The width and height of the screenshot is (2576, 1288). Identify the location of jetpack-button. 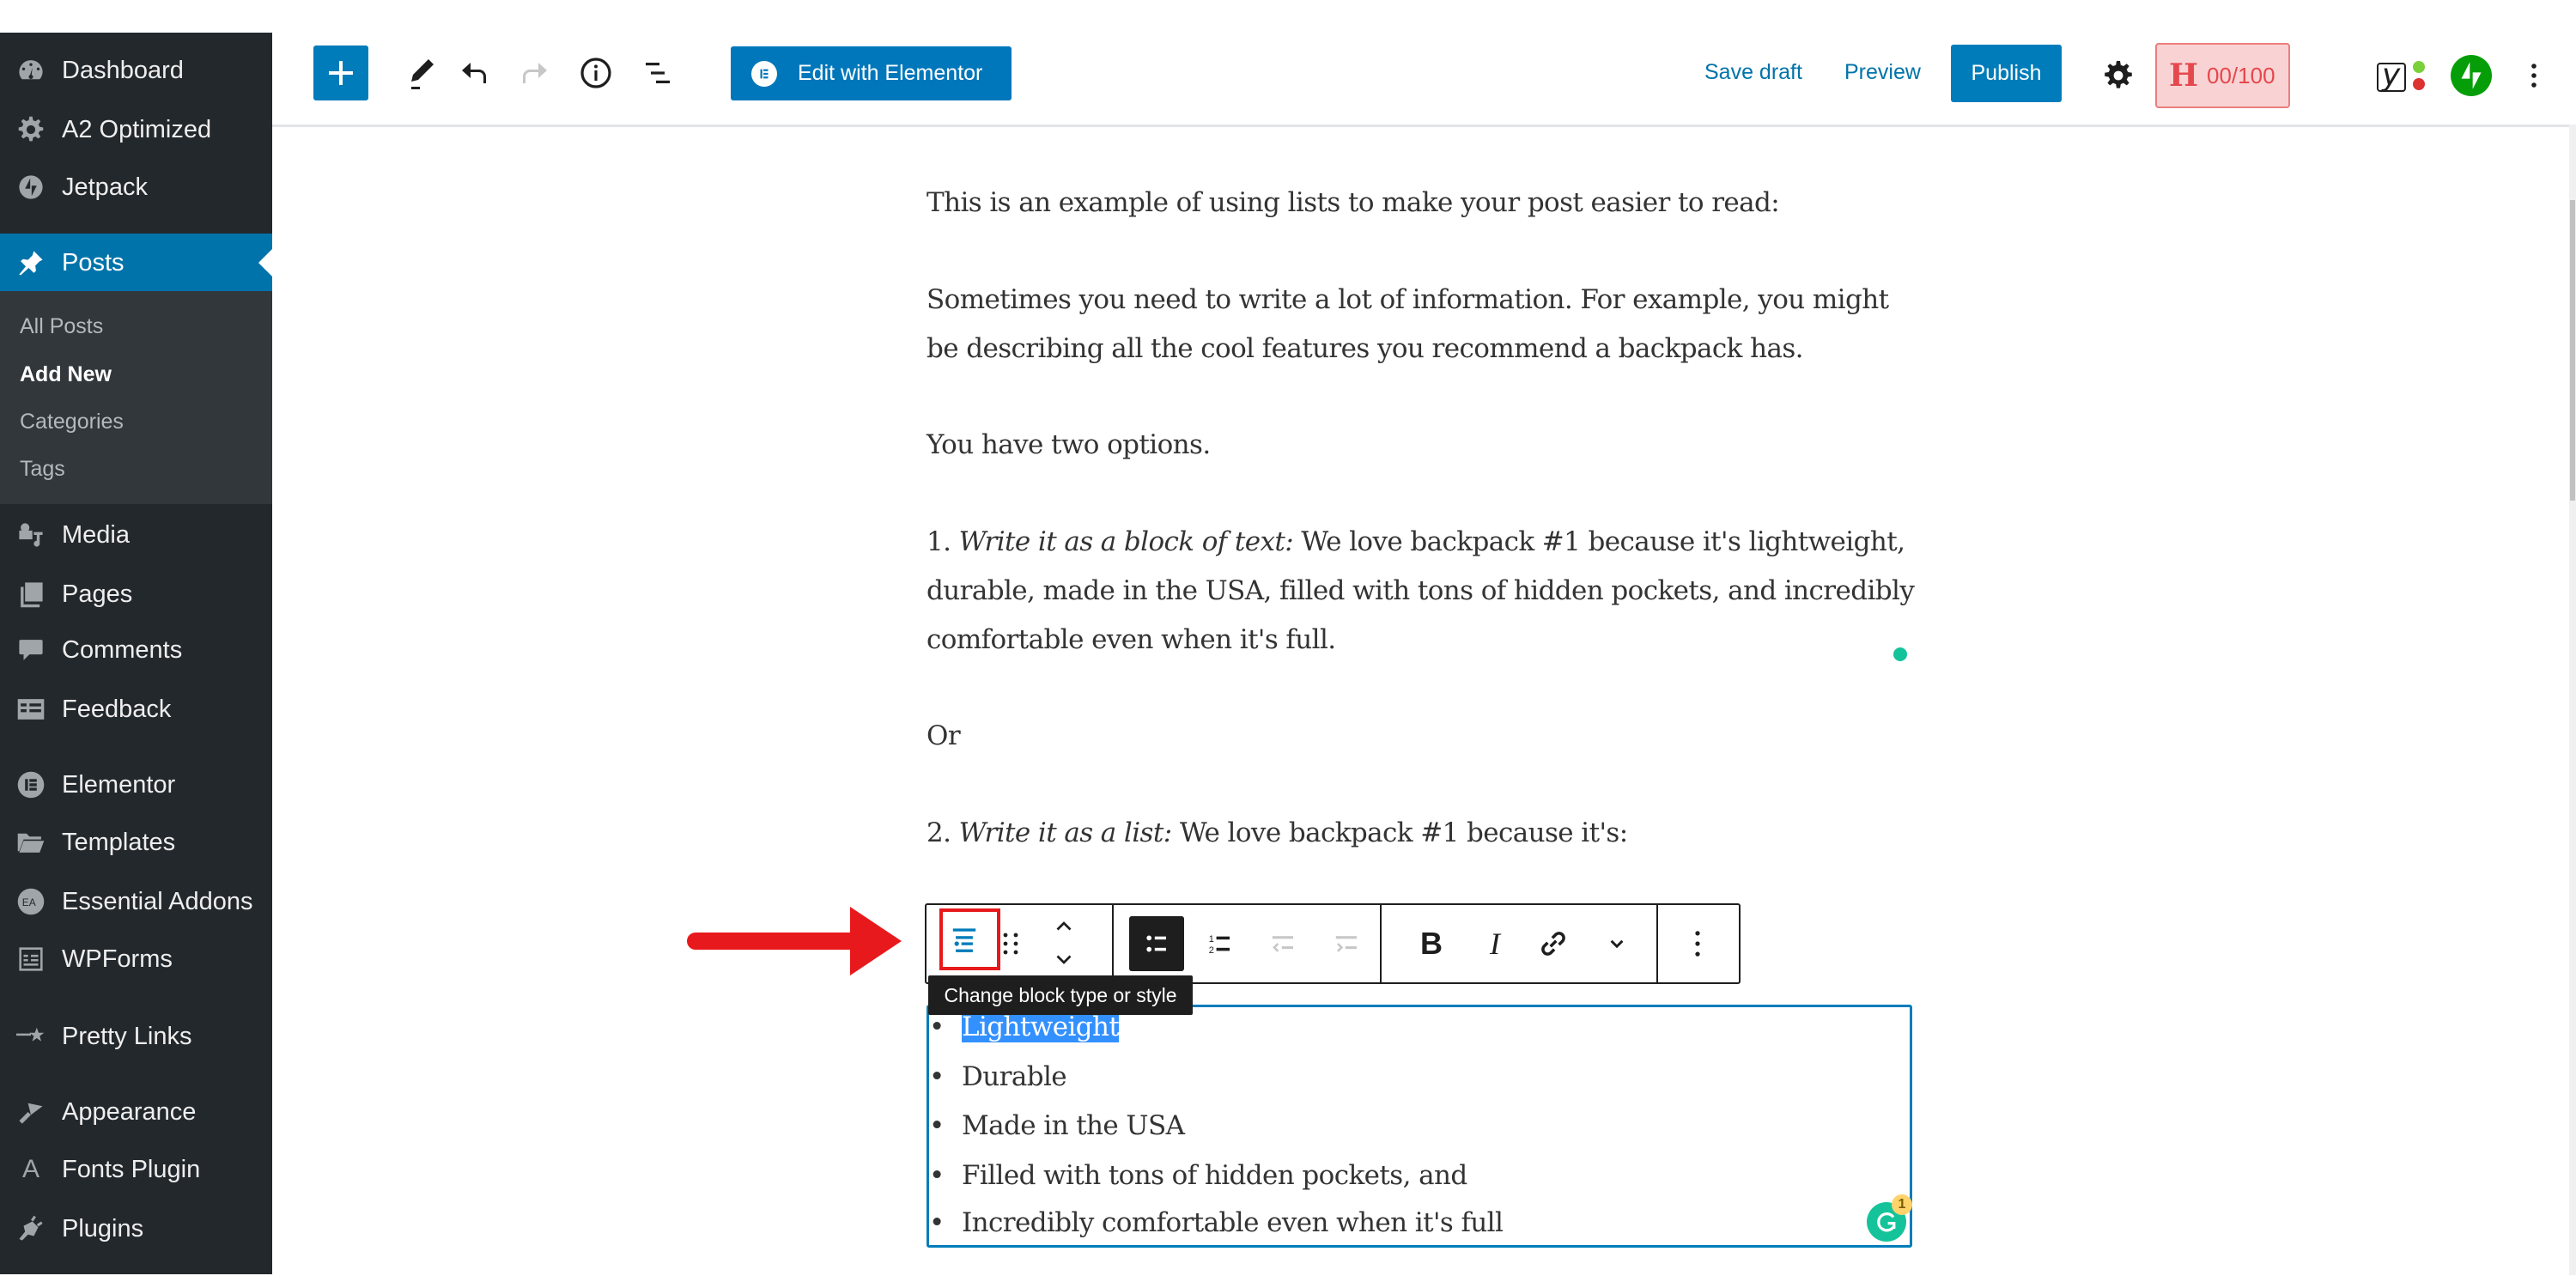
(2471, 75).